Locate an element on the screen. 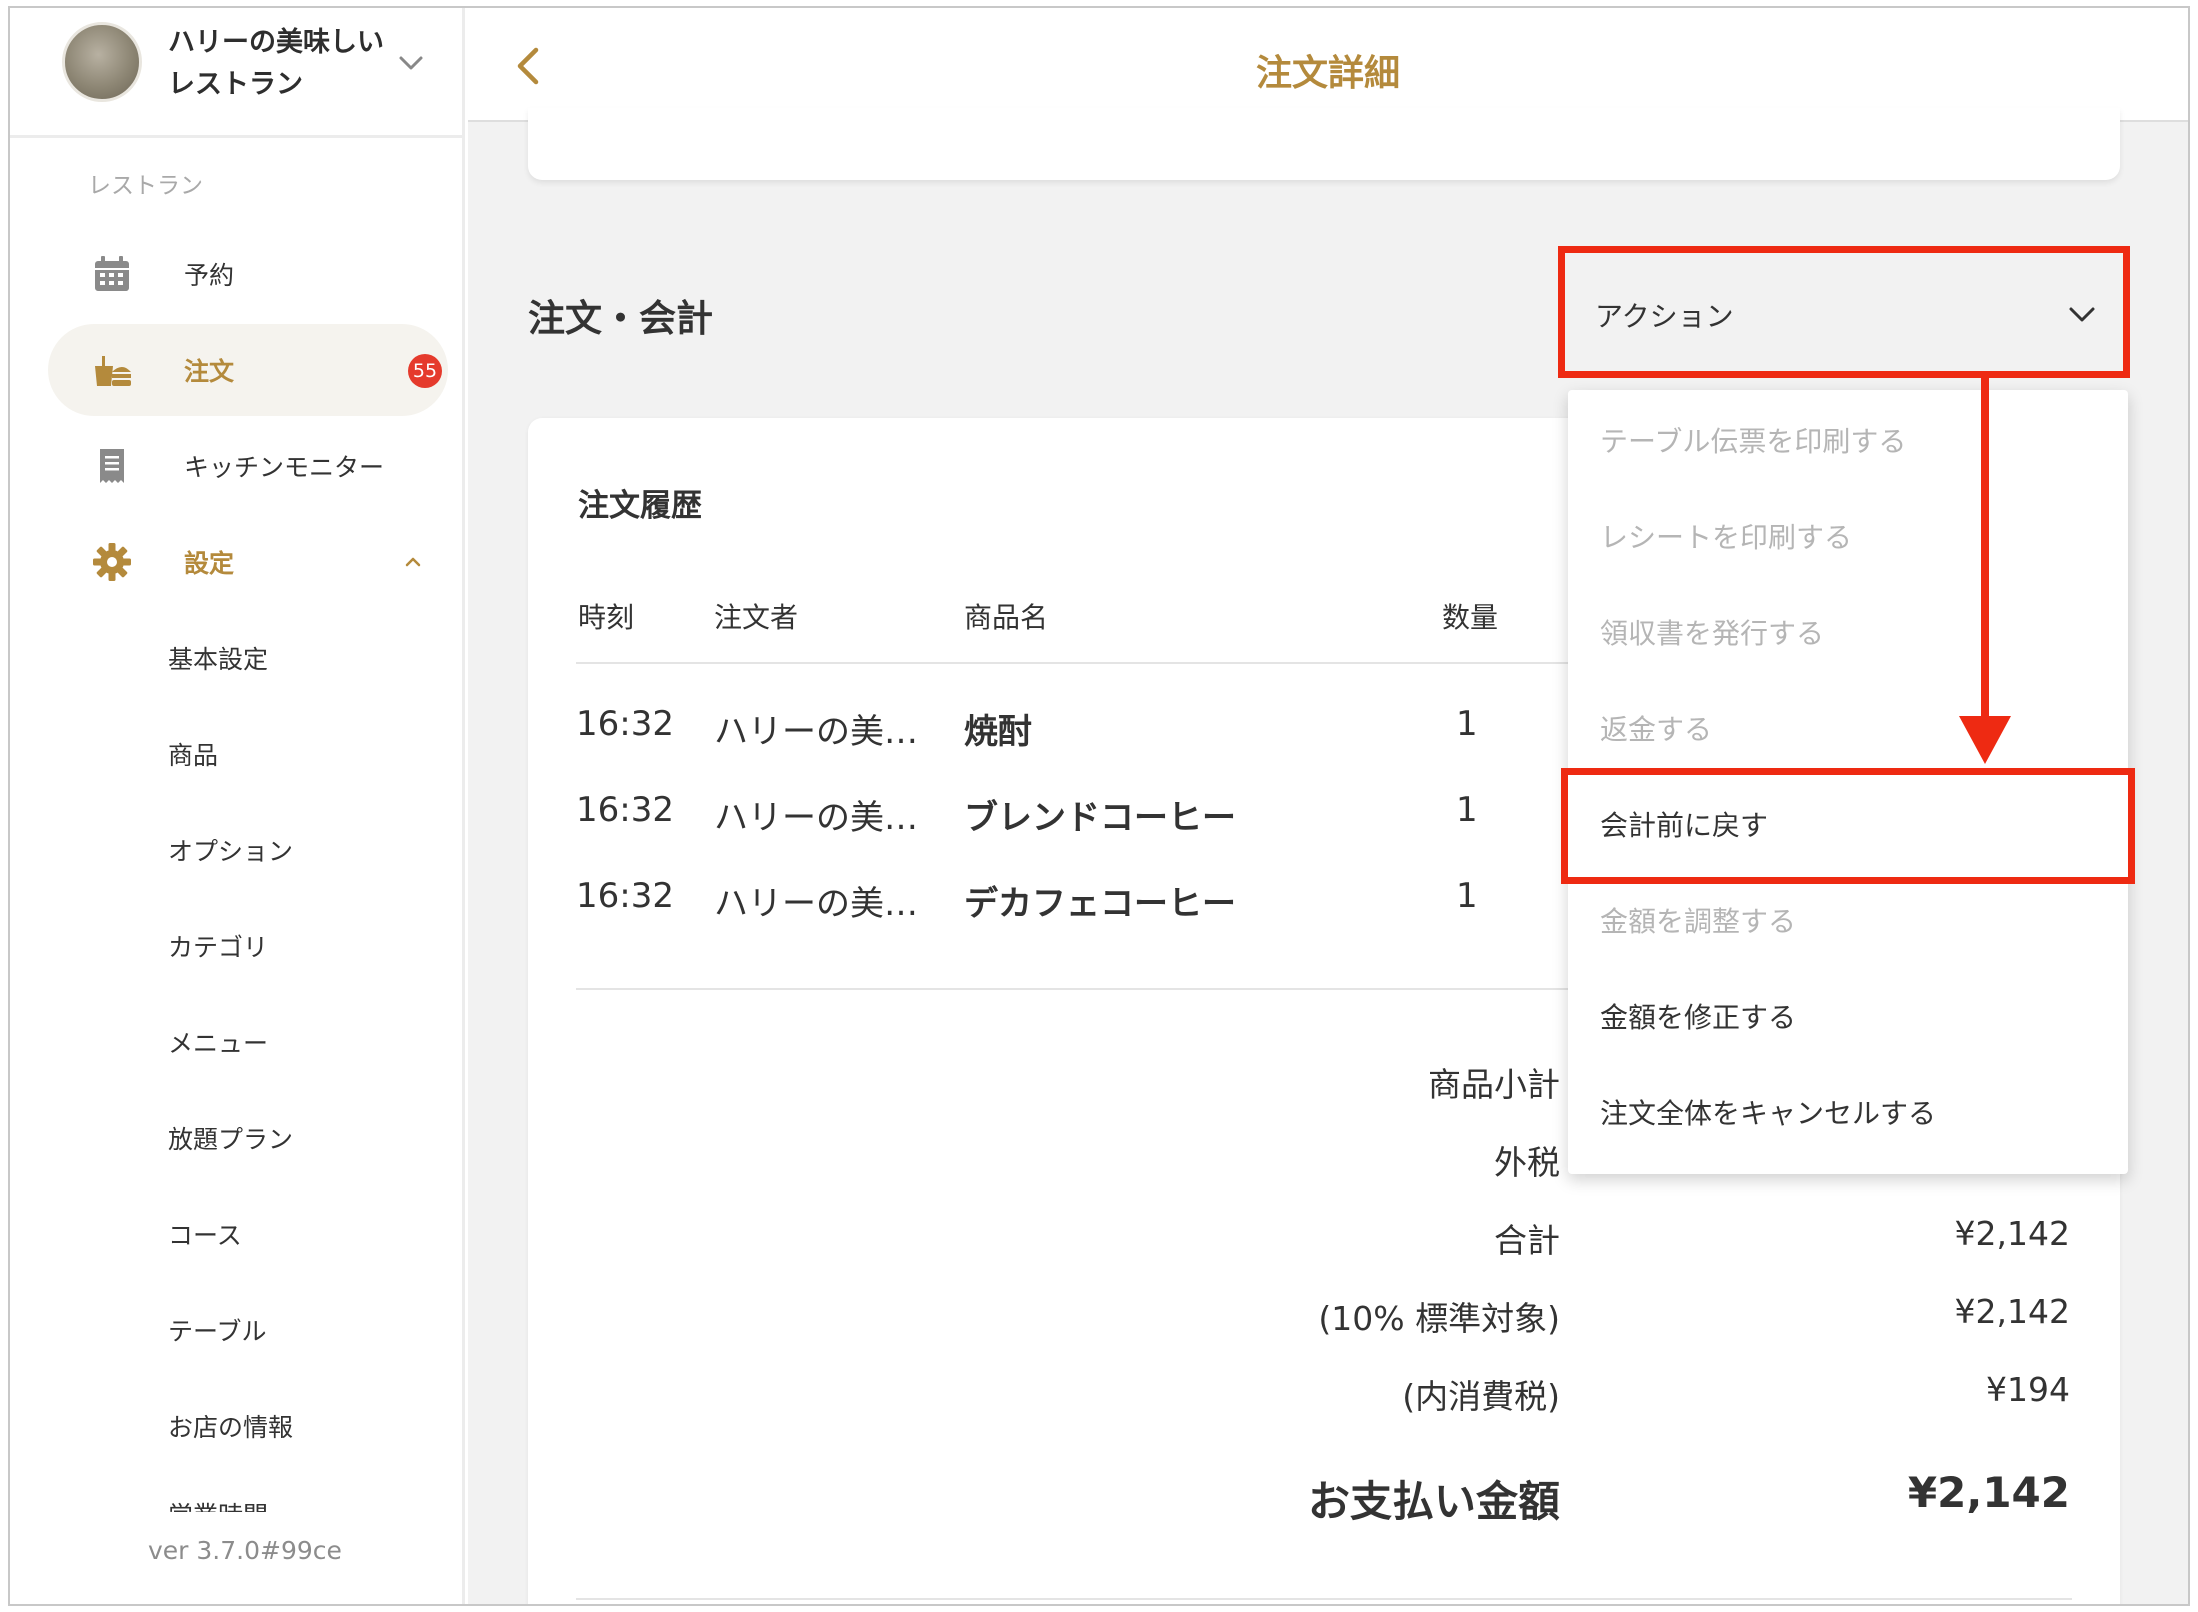 The height and width of the screenshot is (1612, 2198). column-header-orderer: 注文者 is located at coordinates (756, 617).